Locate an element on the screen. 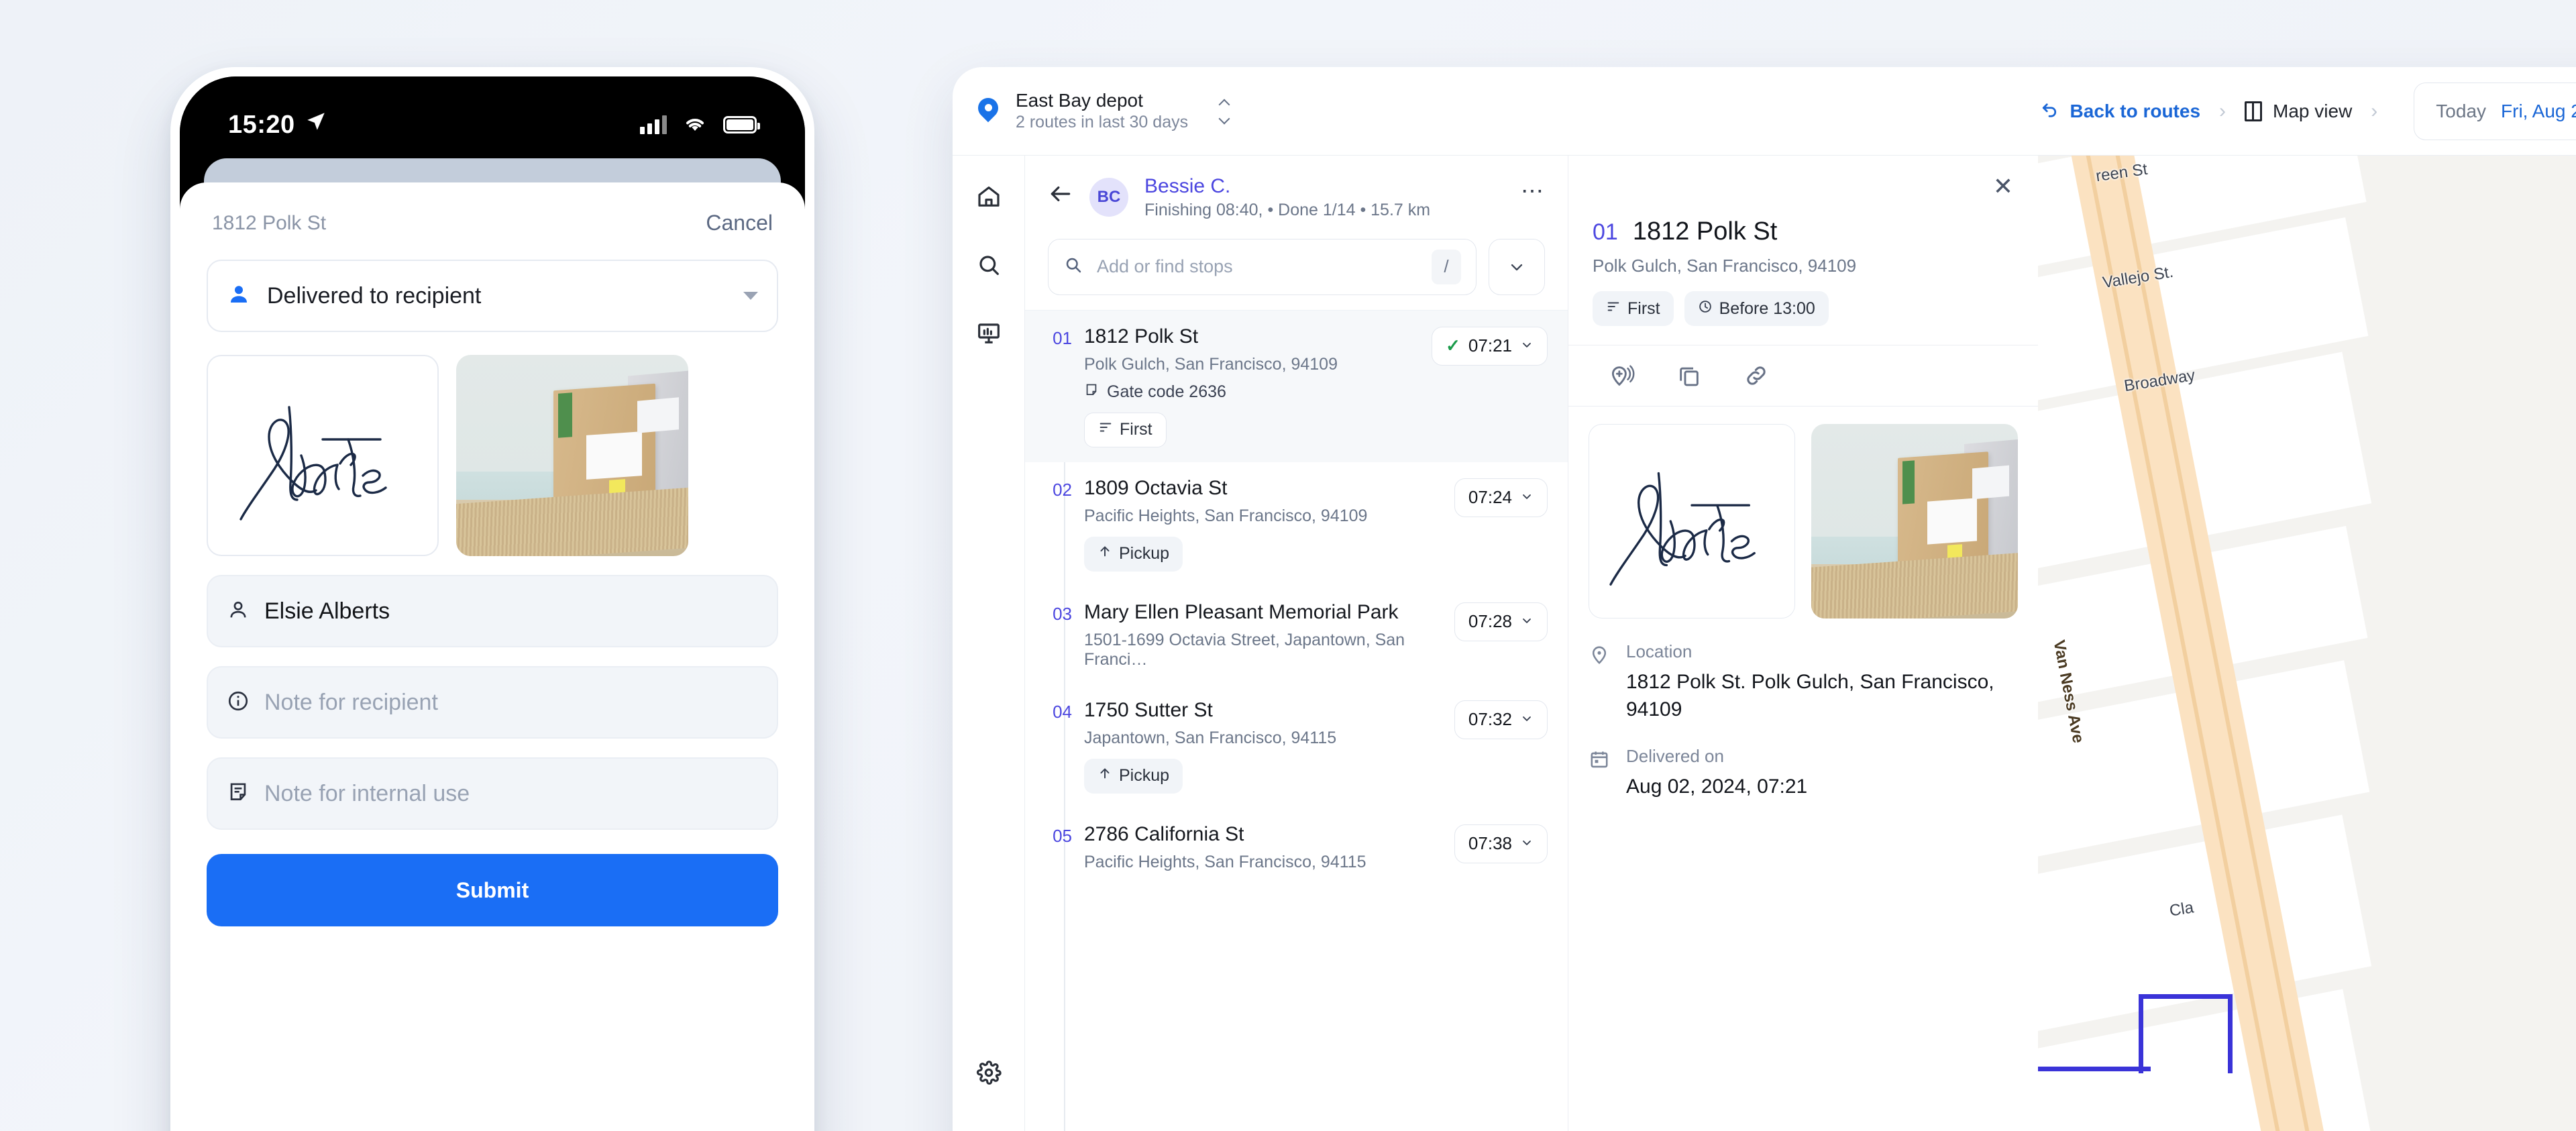  link-icon is located at coordinates (1756, 376).